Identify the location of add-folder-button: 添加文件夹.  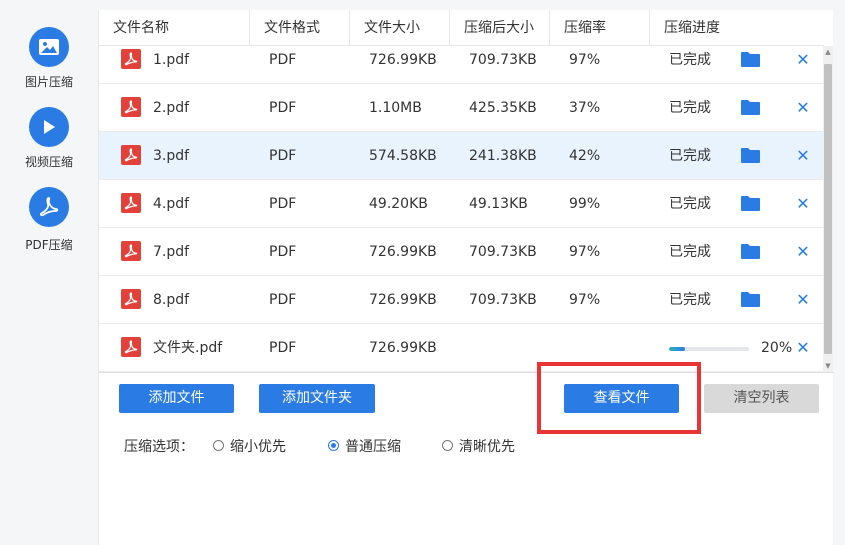
(317, 398).